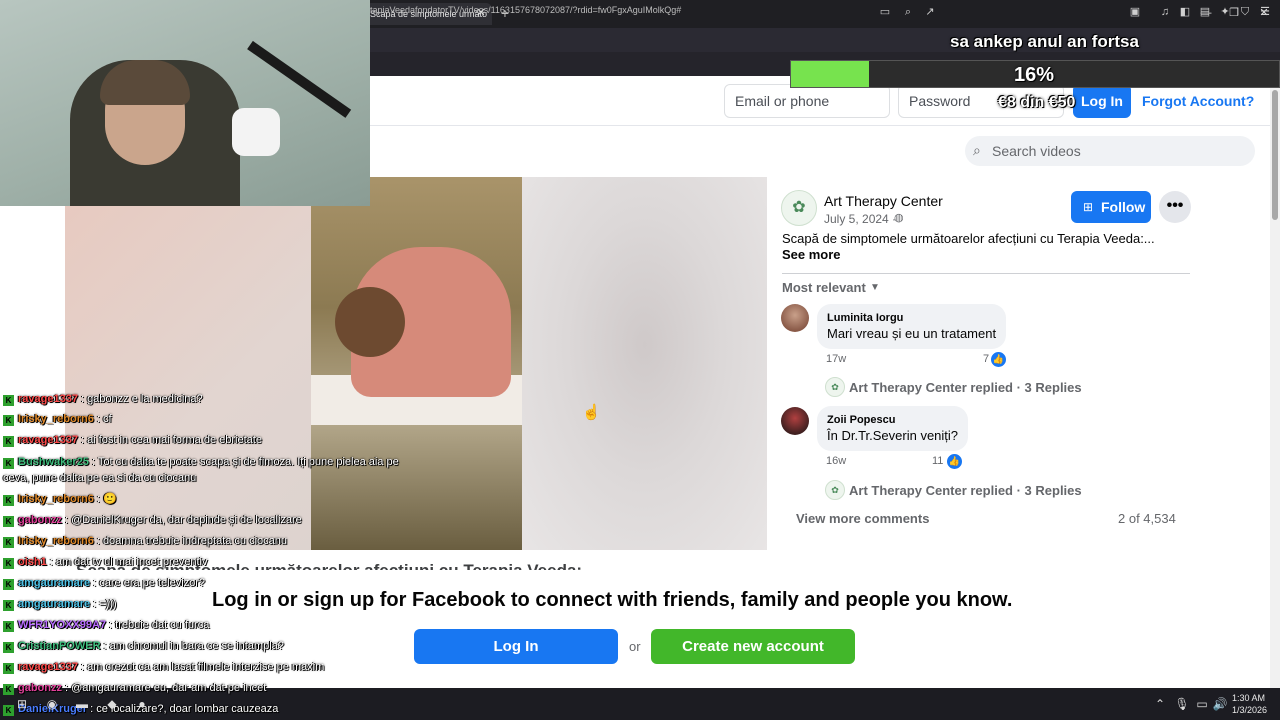  What do you see at coordinates (908, 12) in the screenshot?
I see `zoom-icon: ⌕` at bounding box center [908, 12].